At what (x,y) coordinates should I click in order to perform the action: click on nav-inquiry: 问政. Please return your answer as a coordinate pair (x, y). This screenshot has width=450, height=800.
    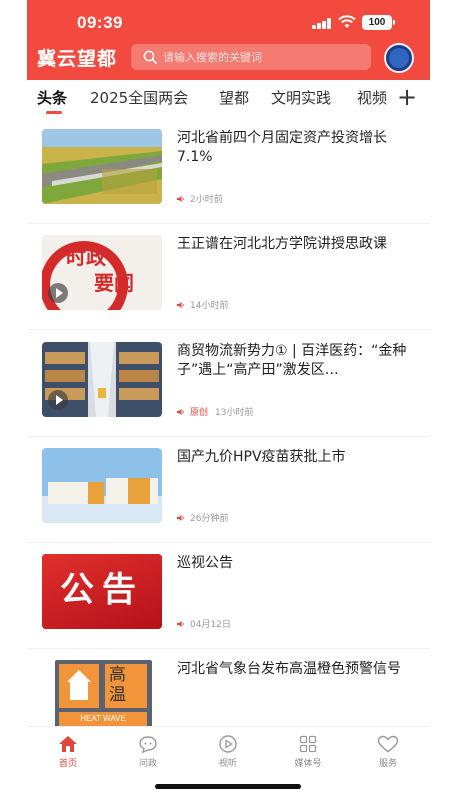
    Looking at the image, I should click on (148, 752).